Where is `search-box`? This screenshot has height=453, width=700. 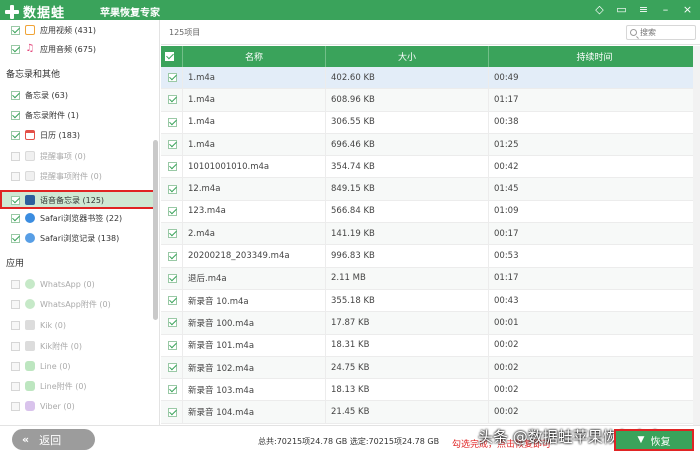
search-box is located at coordinates (661, 32).